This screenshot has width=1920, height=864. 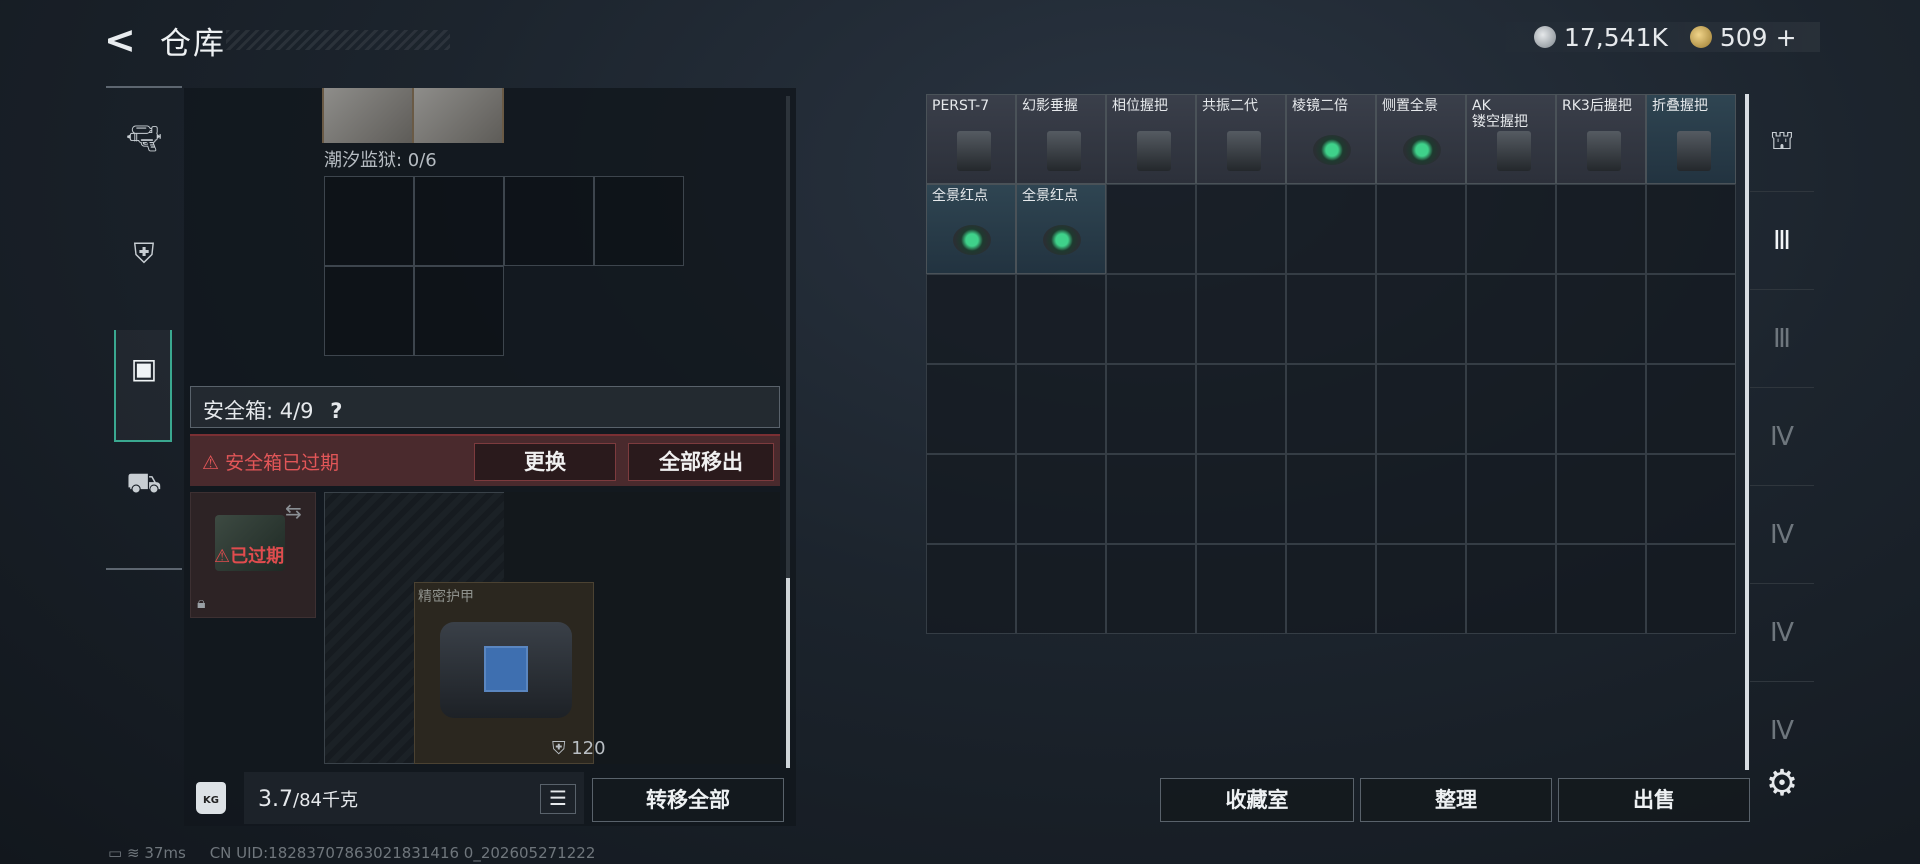 What do you see at coordinates (144, 254) in the screenshot?
I see `armor-plate-icon: ⛨` at bounding box center [144, 254].